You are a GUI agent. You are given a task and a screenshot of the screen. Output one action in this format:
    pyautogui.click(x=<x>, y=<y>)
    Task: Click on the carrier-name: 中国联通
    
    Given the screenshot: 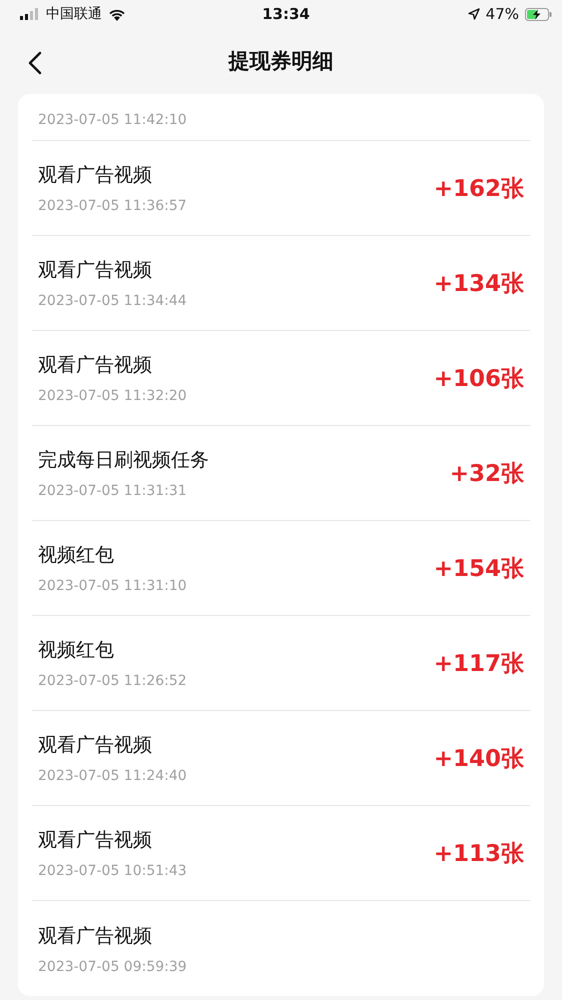 What is the action you would take?
    pyautogui.click(x=74, y=14)
    